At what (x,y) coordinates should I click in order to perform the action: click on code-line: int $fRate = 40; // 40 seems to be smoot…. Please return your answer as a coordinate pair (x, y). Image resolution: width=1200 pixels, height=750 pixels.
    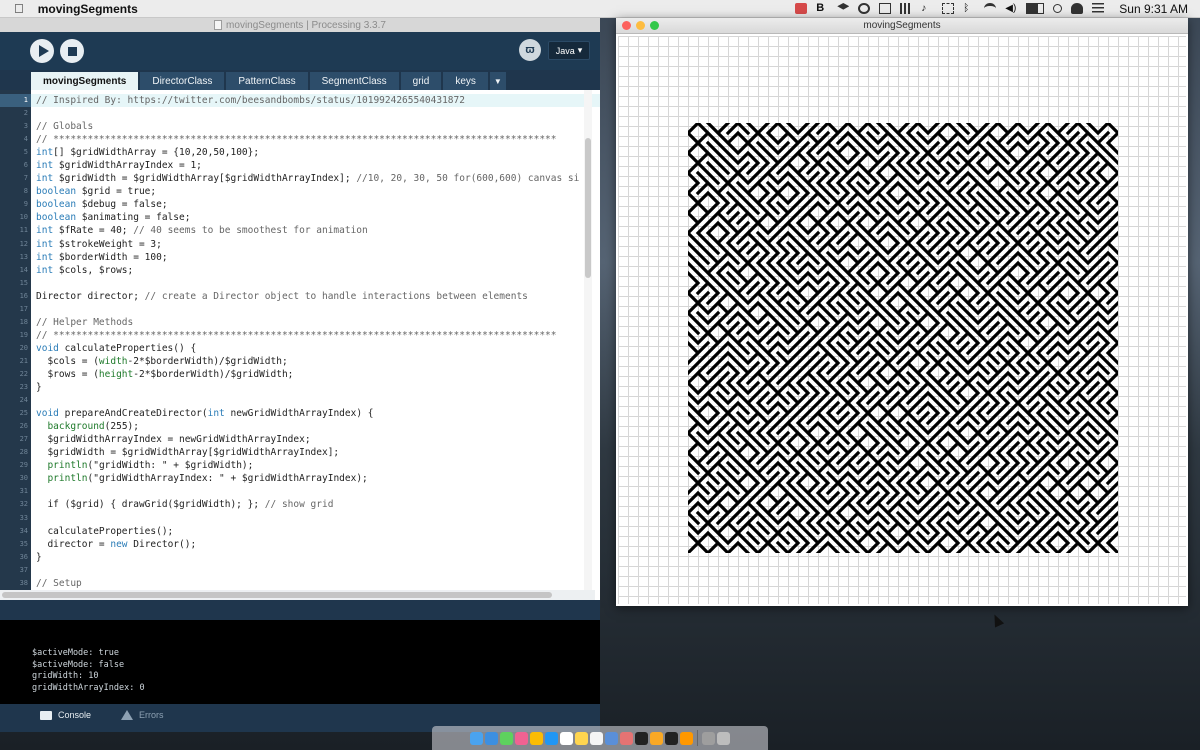
    Looking at the image, I should click on (315, 230).